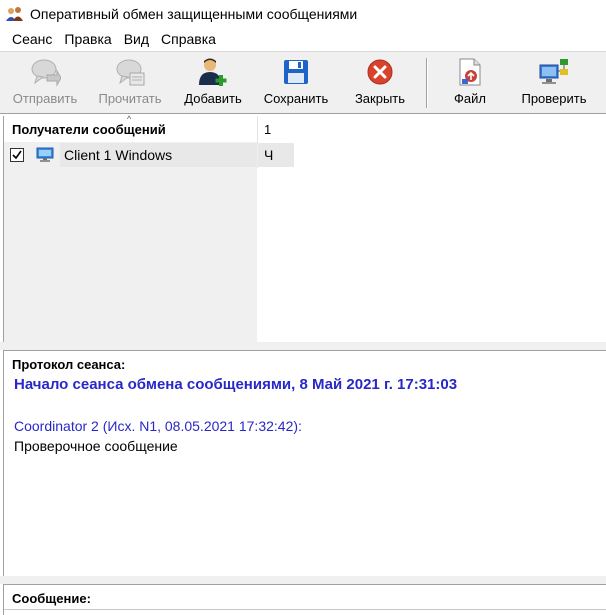 The height and width of the screenshot is (615, 606). Describe the element at coordinates (87, 39) in the screenshot. I see `menu-edit: Правка` at that location.